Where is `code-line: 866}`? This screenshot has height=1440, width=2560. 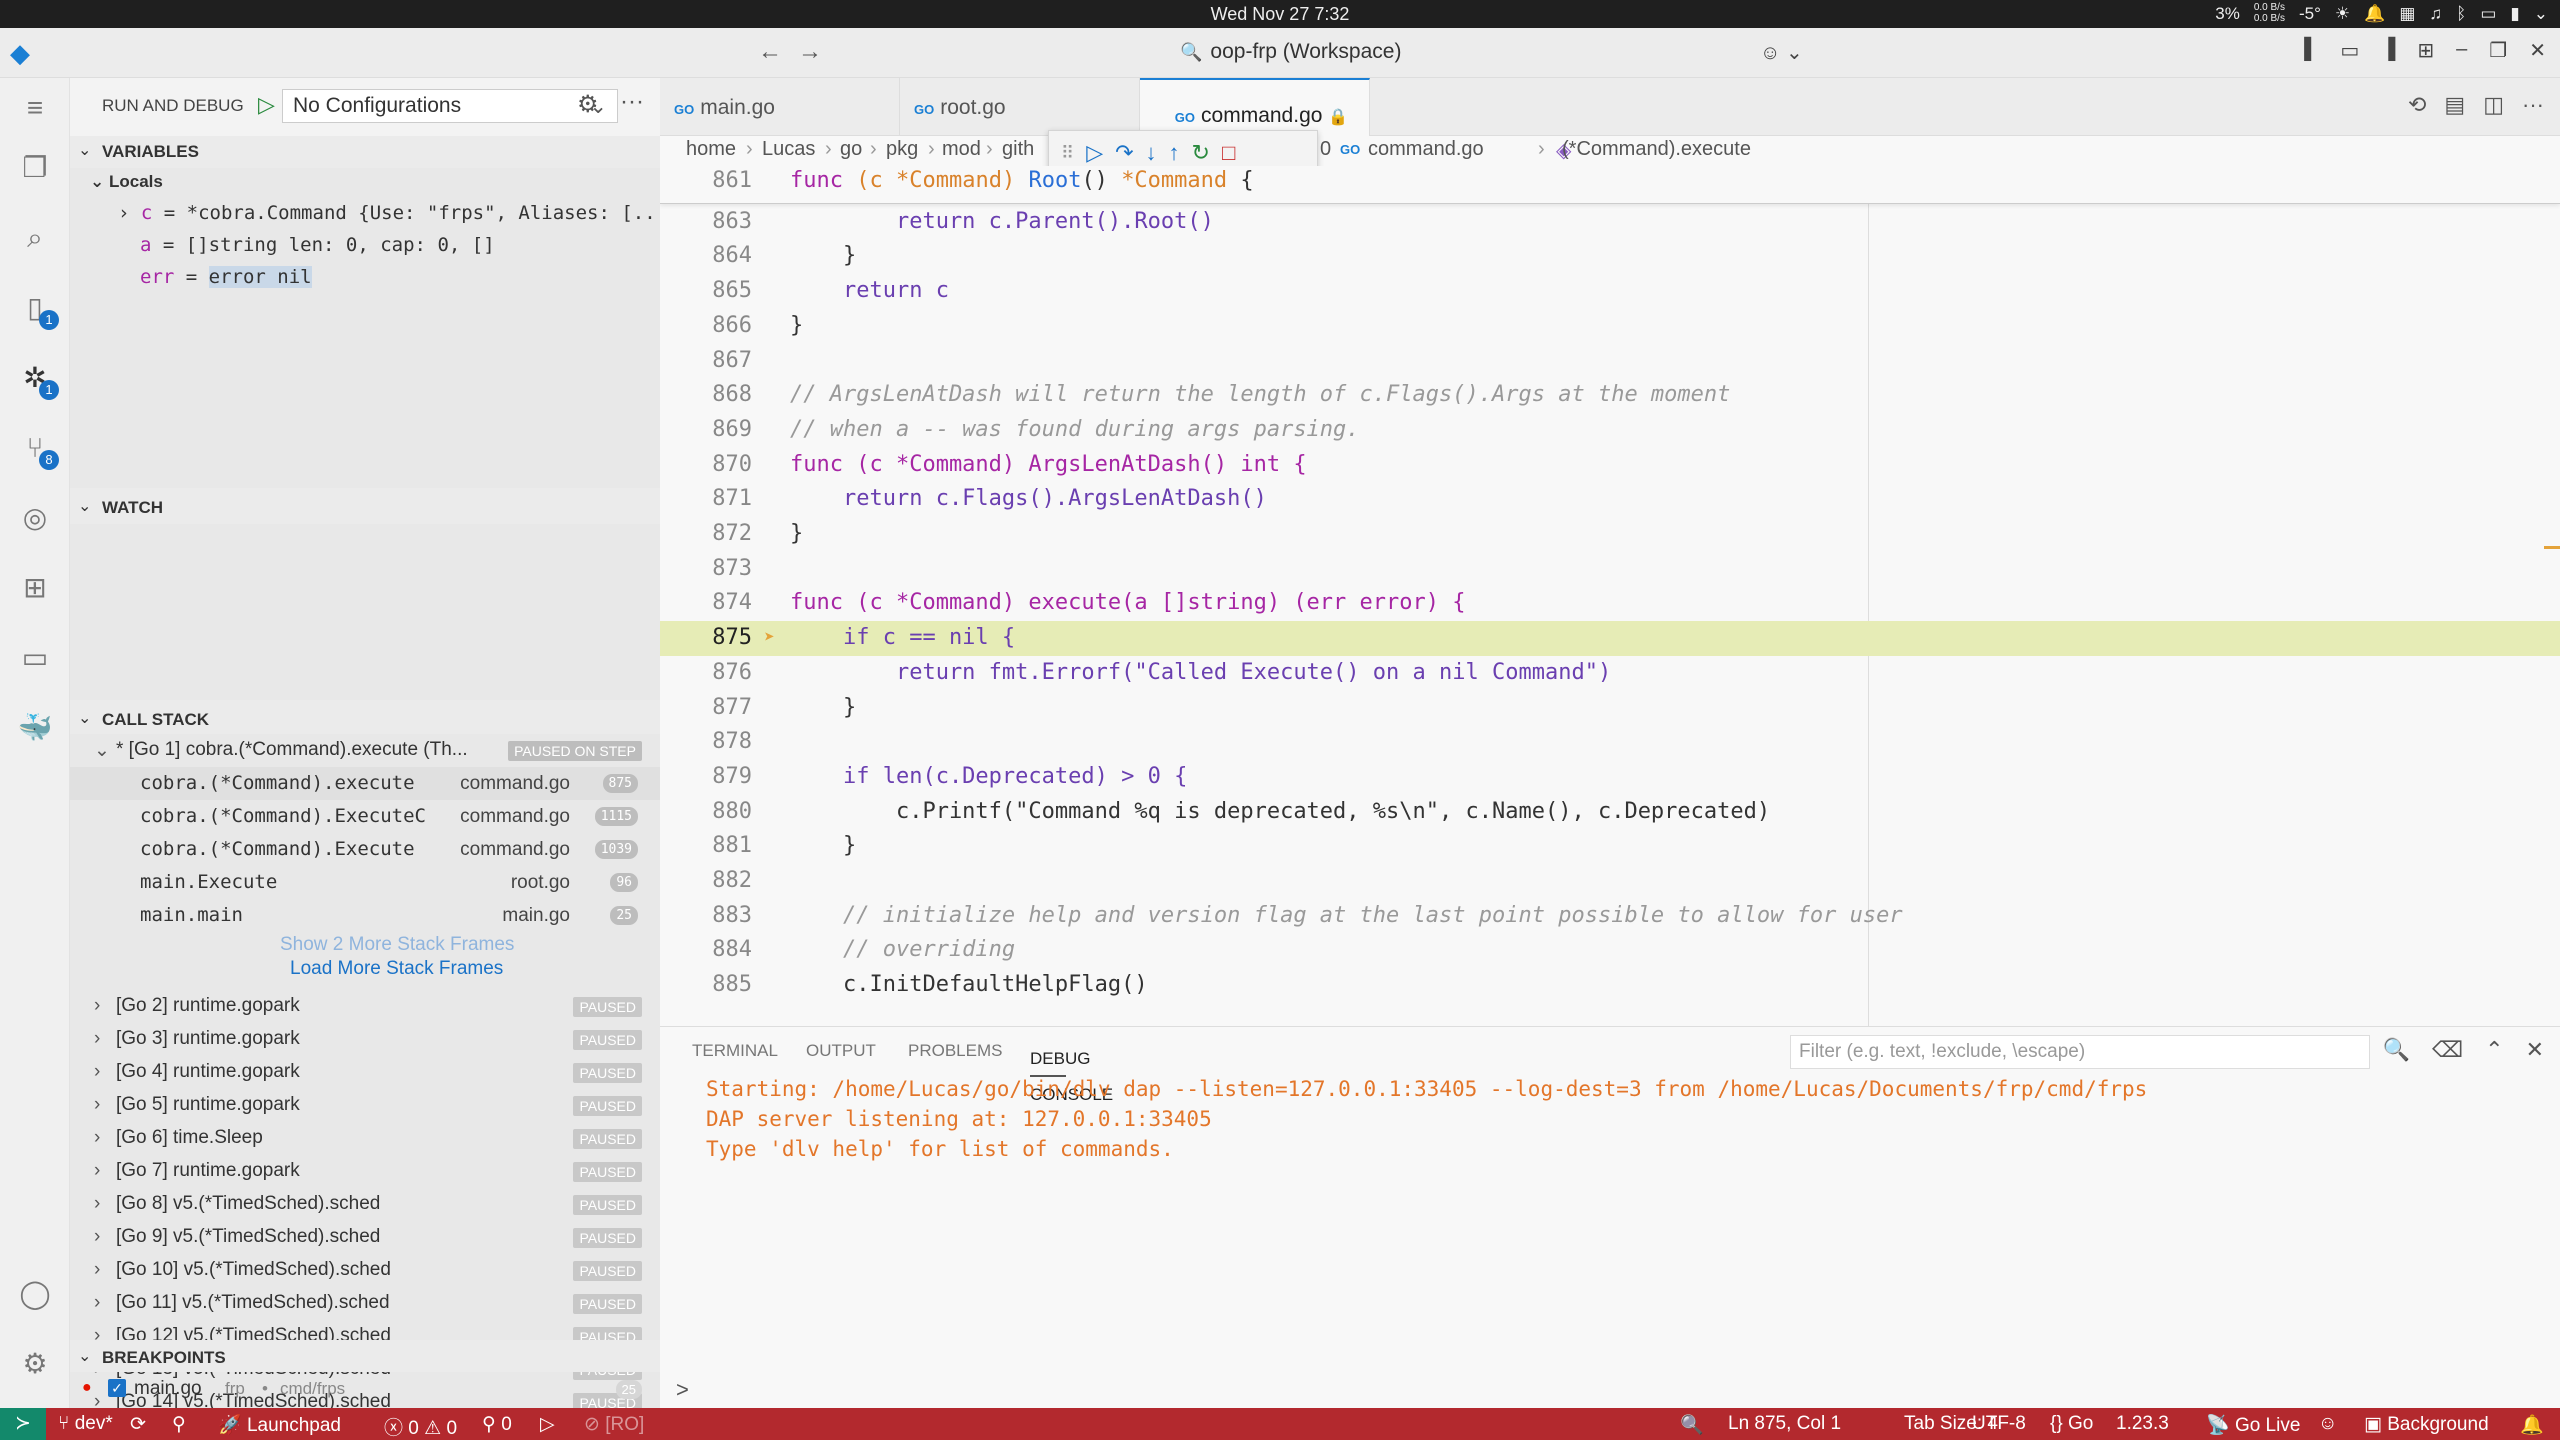 code-line: 866} is located at coordinates (1610, 326).